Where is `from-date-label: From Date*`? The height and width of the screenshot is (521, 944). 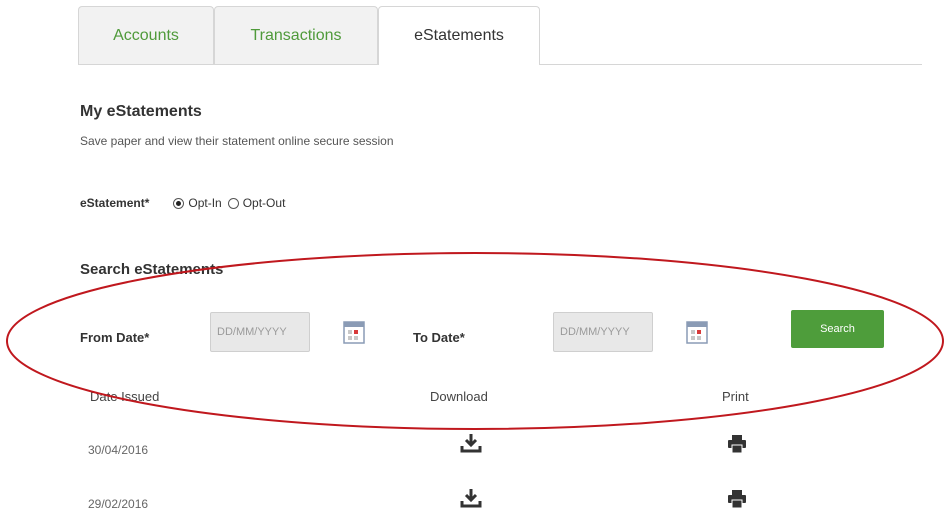
from-date-label: From Date* is located at coordinates (115, 337).